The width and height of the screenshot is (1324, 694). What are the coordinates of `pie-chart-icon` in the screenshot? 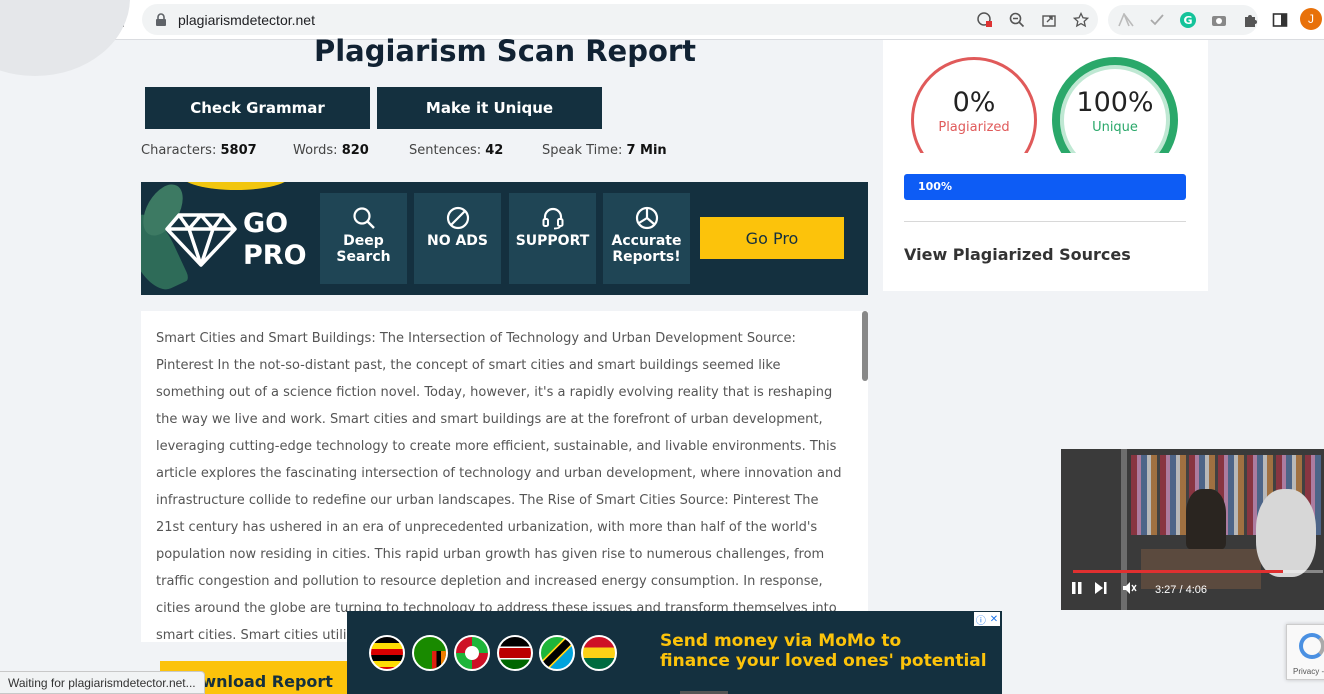 It's located at (647, 218).